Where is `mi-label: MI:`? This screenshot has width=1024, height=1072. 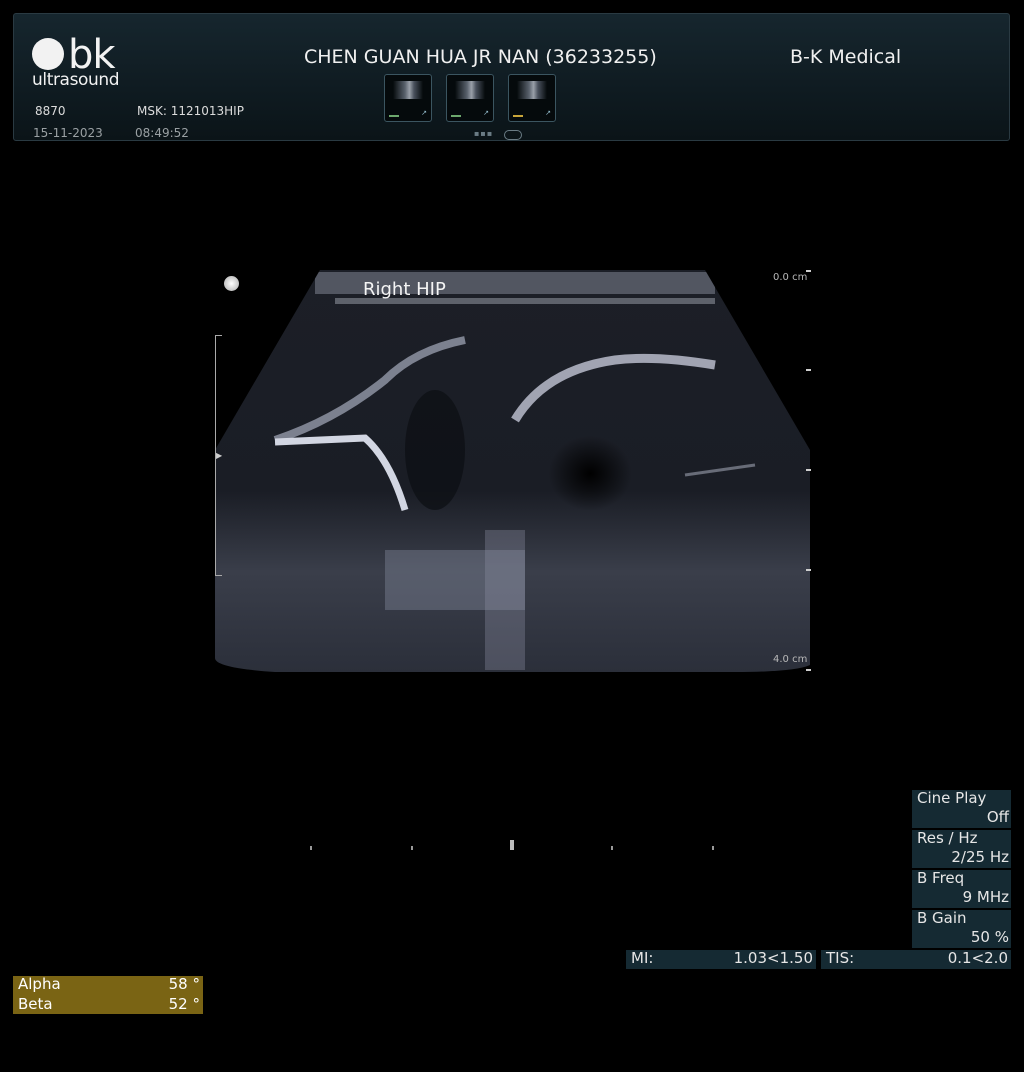
mi-label: MI: is located at coordinates (642, 958).